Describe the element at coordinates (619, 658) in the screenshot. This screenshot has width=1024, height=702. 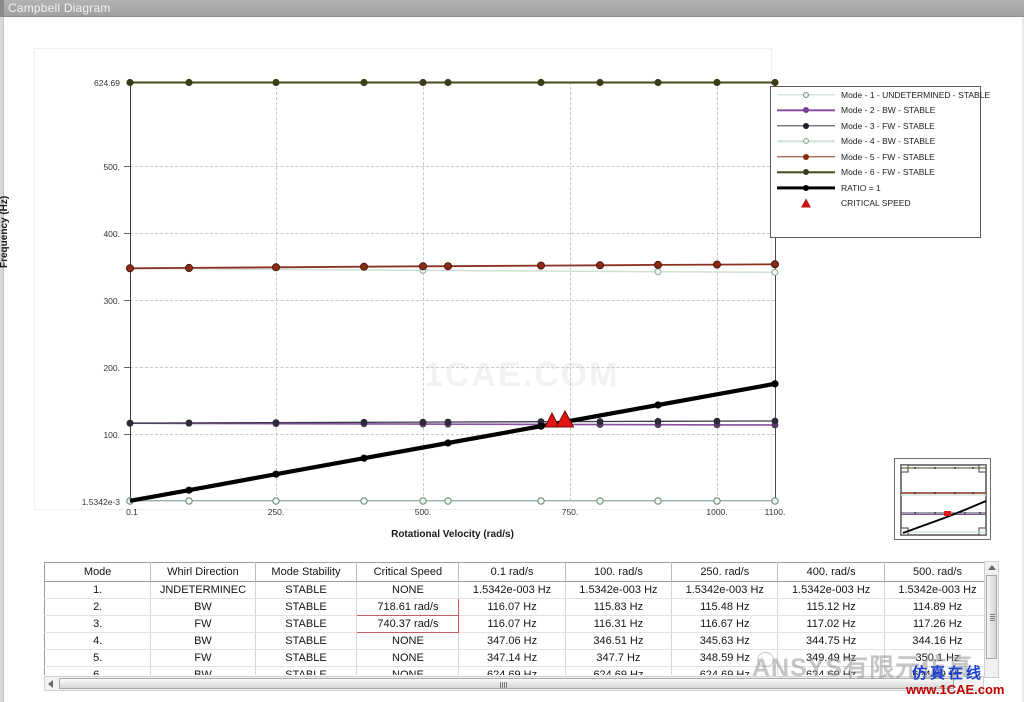
I see `cell-value: 347.7 Hz` at that location.